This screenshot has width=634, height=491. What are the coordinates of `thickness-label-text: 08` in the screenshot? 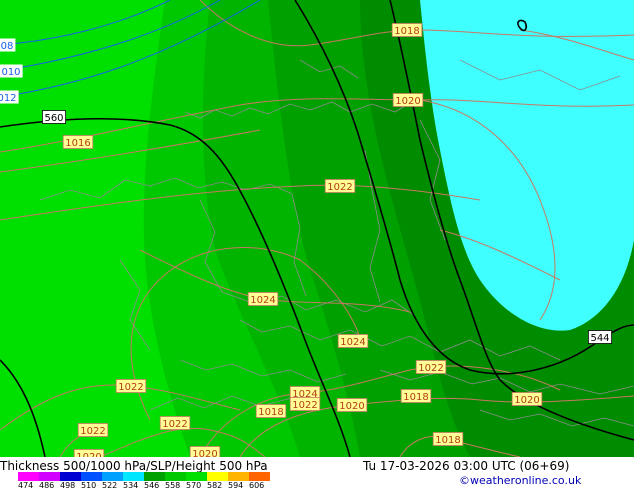 It's located at (7, 46).